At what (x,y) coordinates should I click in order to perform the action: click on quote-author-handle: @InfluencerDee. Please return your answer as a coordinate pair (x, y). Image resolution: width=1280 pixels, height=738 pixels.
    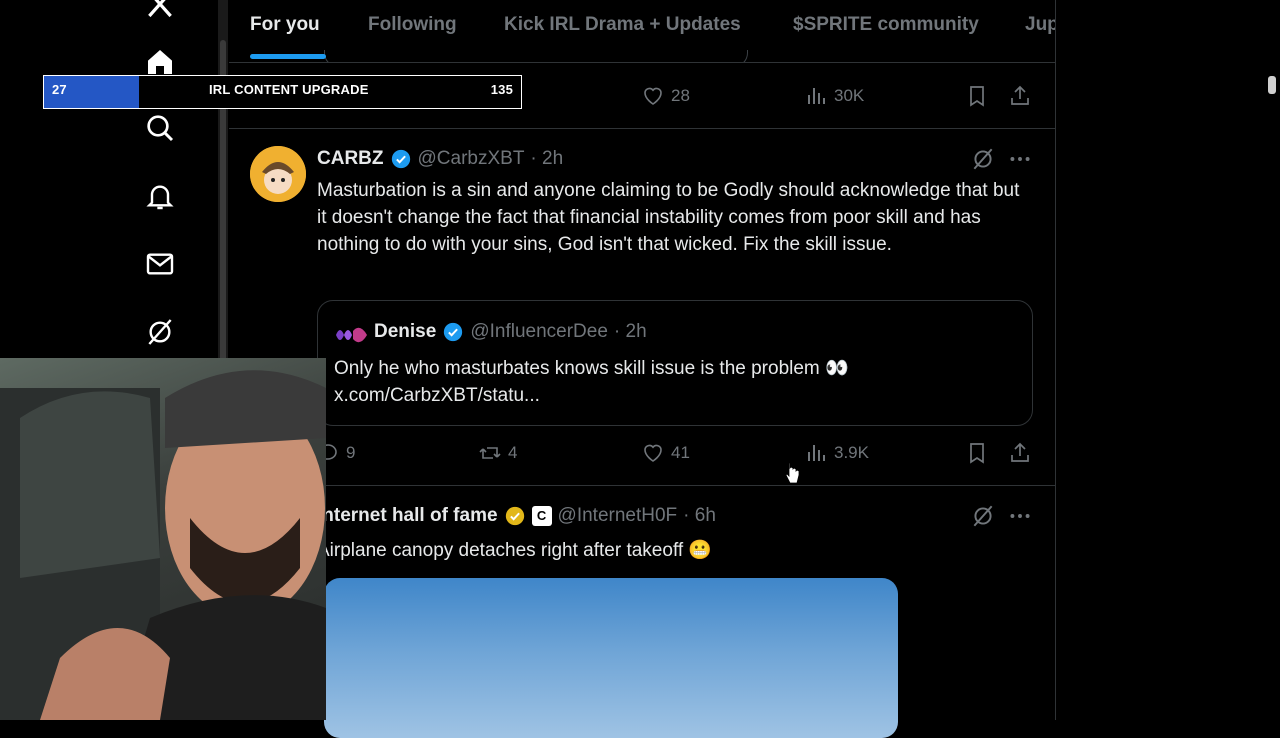
    Looking at the image, I should click on (539, 331).